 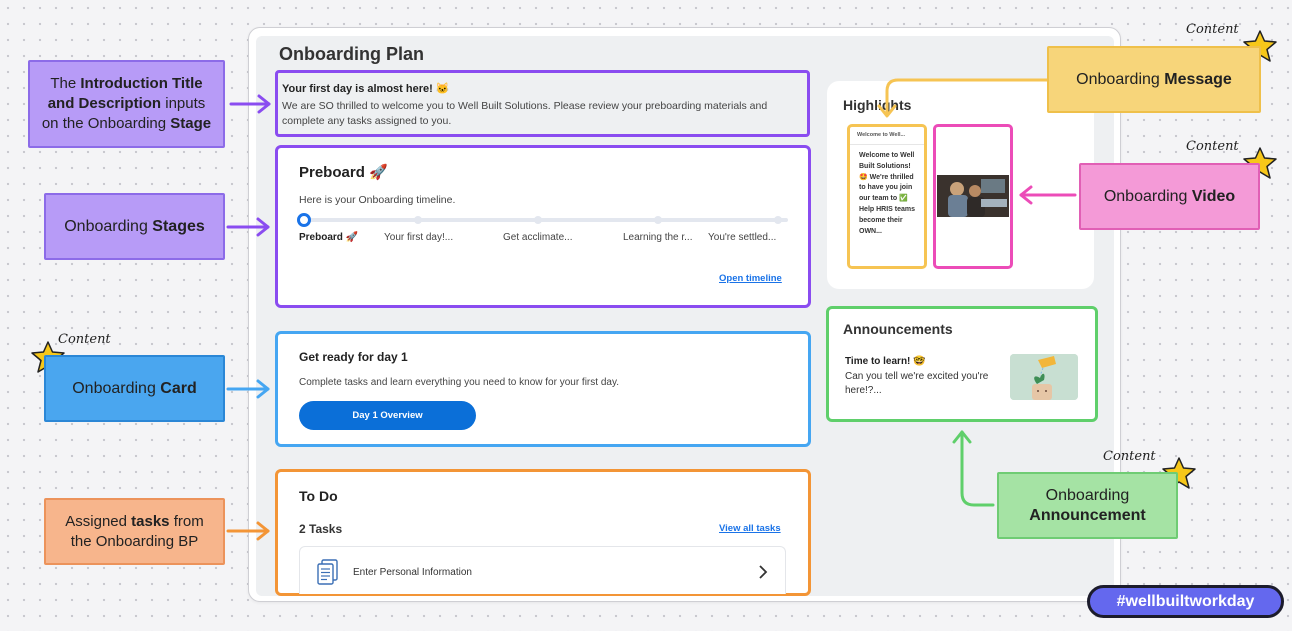 I want to click on callout-video-text: Onboarding Video, so click(x=1169, y=196).